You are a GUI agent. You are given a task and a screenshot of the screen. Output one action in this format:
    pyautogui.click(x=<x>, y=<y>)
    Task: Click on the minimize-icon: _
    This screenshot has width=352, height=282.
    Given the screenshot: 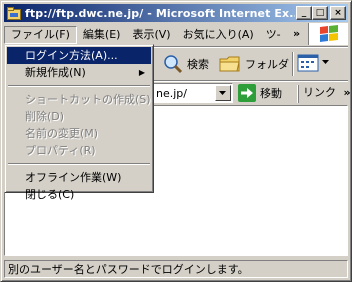 What is the action you would take?
    pyautogui.click(x=304, y=12)
    